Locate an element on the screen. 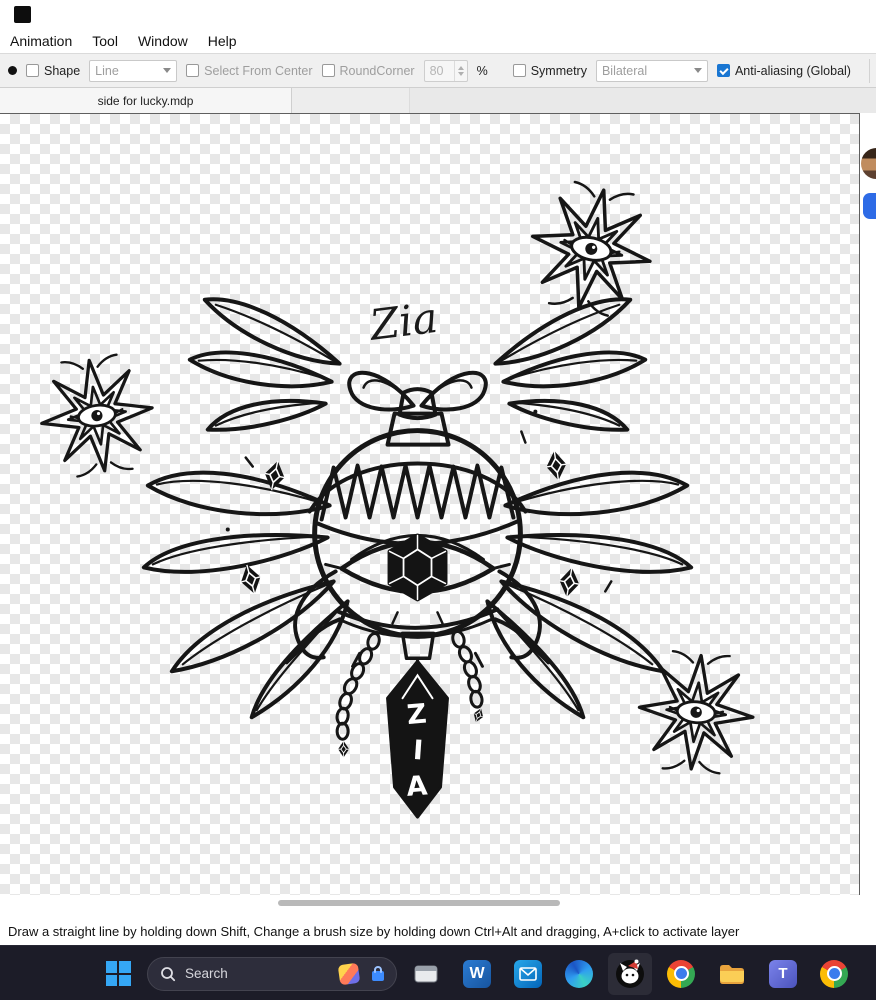 Image resolution: width=876 pixels, height=1000 pixels. roundcorner-checkbox is located at coordinates (328, 70).